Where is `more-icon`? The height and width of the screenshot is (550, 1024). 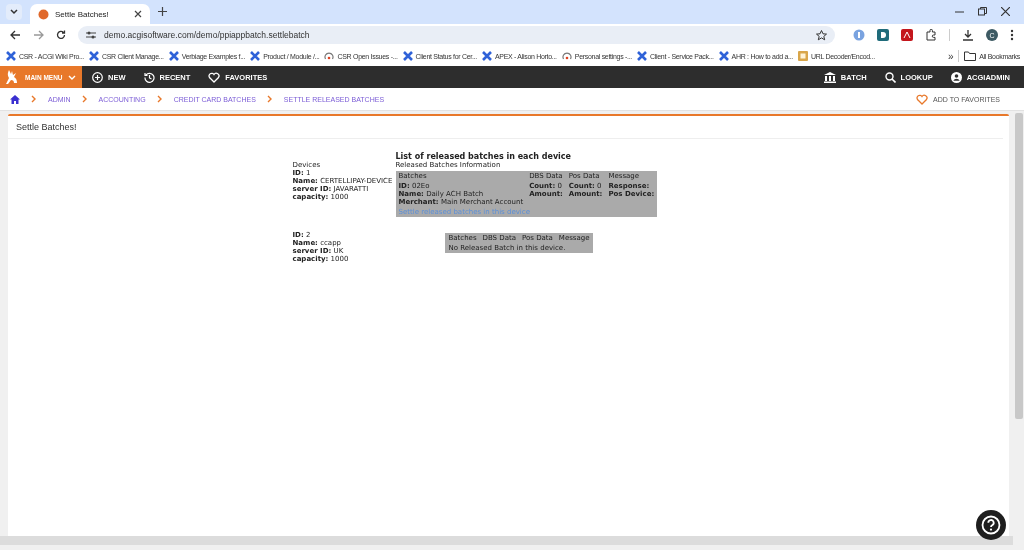 more-icon is located at coordinates (1012, 35).